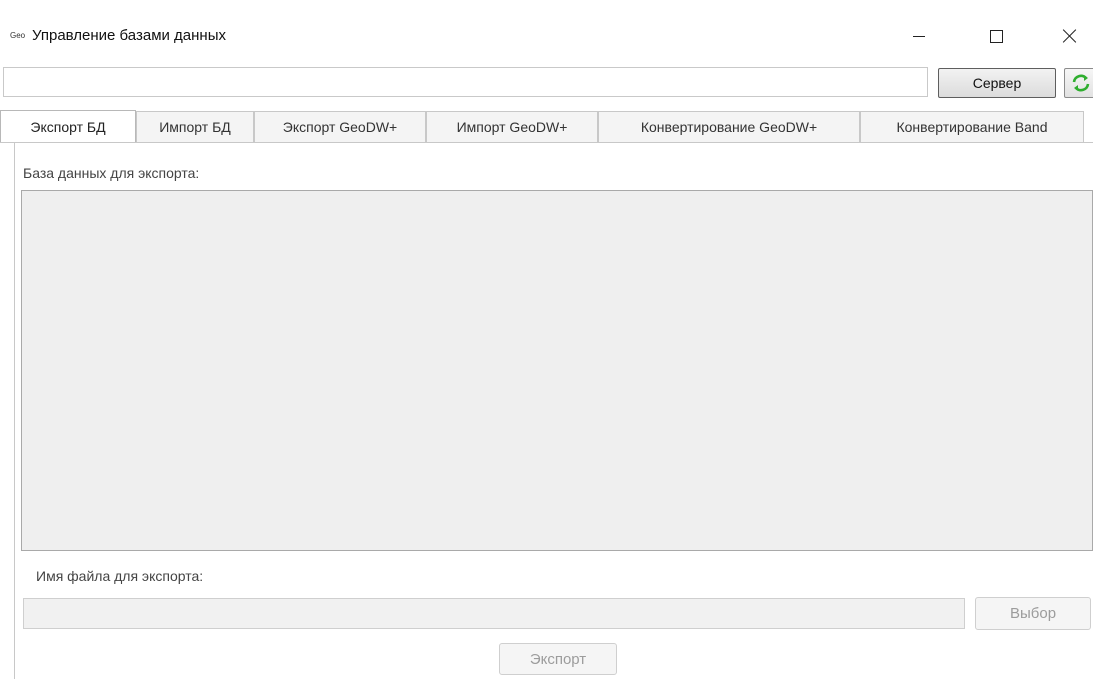 This screenshot has height=679, width=1093. Describe the element at coordinates (465, 82) in the screenshot. I see `server-input` at that location.